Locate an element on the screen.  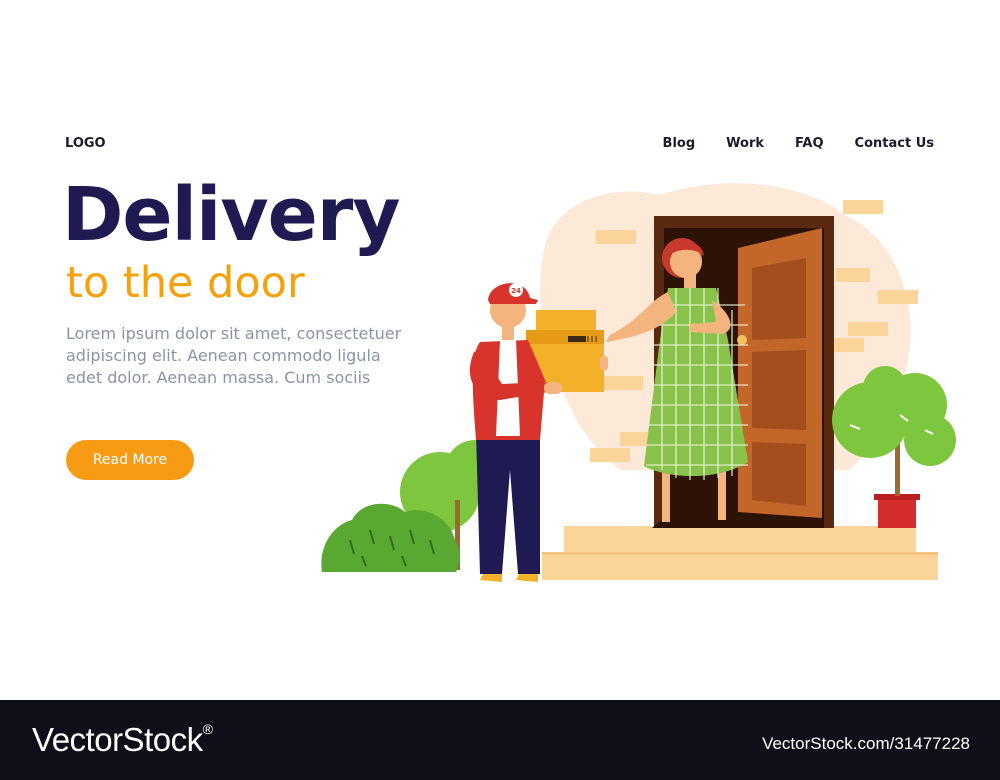
nav-work: Work is located at coordinates (745, 143).